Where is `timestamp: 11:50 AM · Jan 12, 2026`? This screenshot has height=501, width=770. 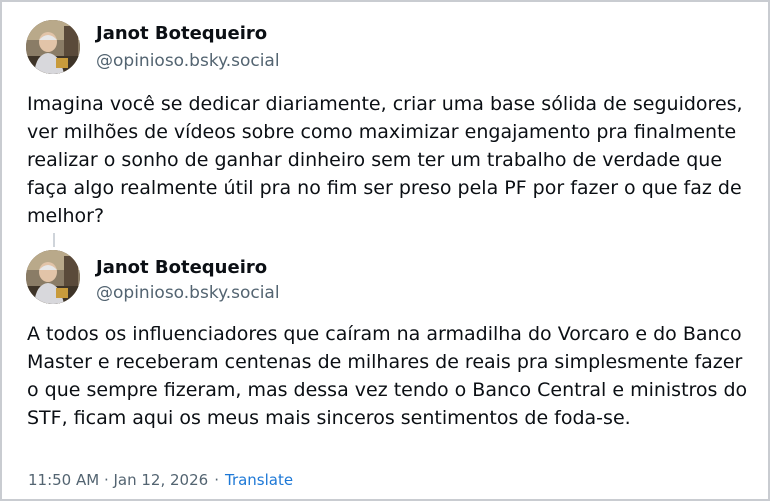 timestamp: 11:50 AM · Jan 12, 2026 is located at coordinates (118, 480).